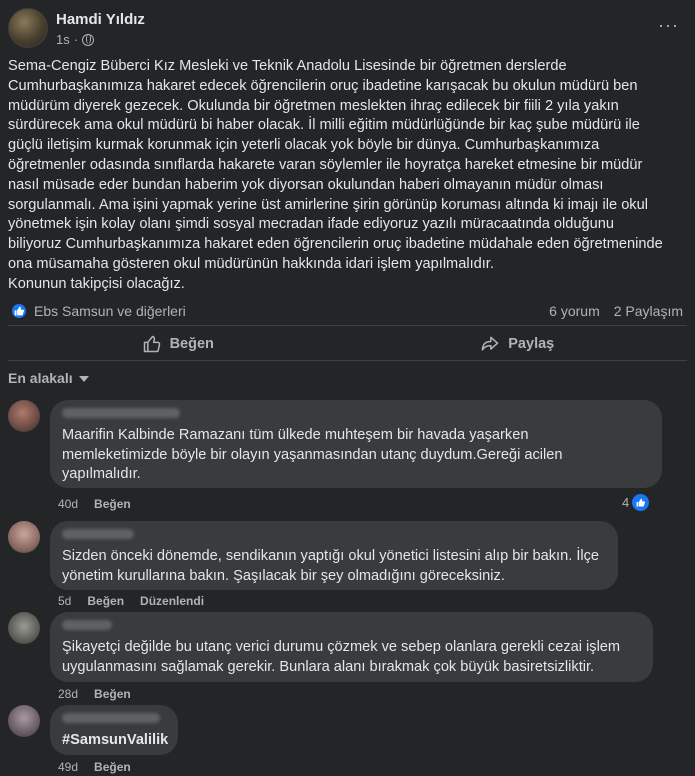 The image size is (695, 776). I want to click on post-time: 1s, so click(63, 39).